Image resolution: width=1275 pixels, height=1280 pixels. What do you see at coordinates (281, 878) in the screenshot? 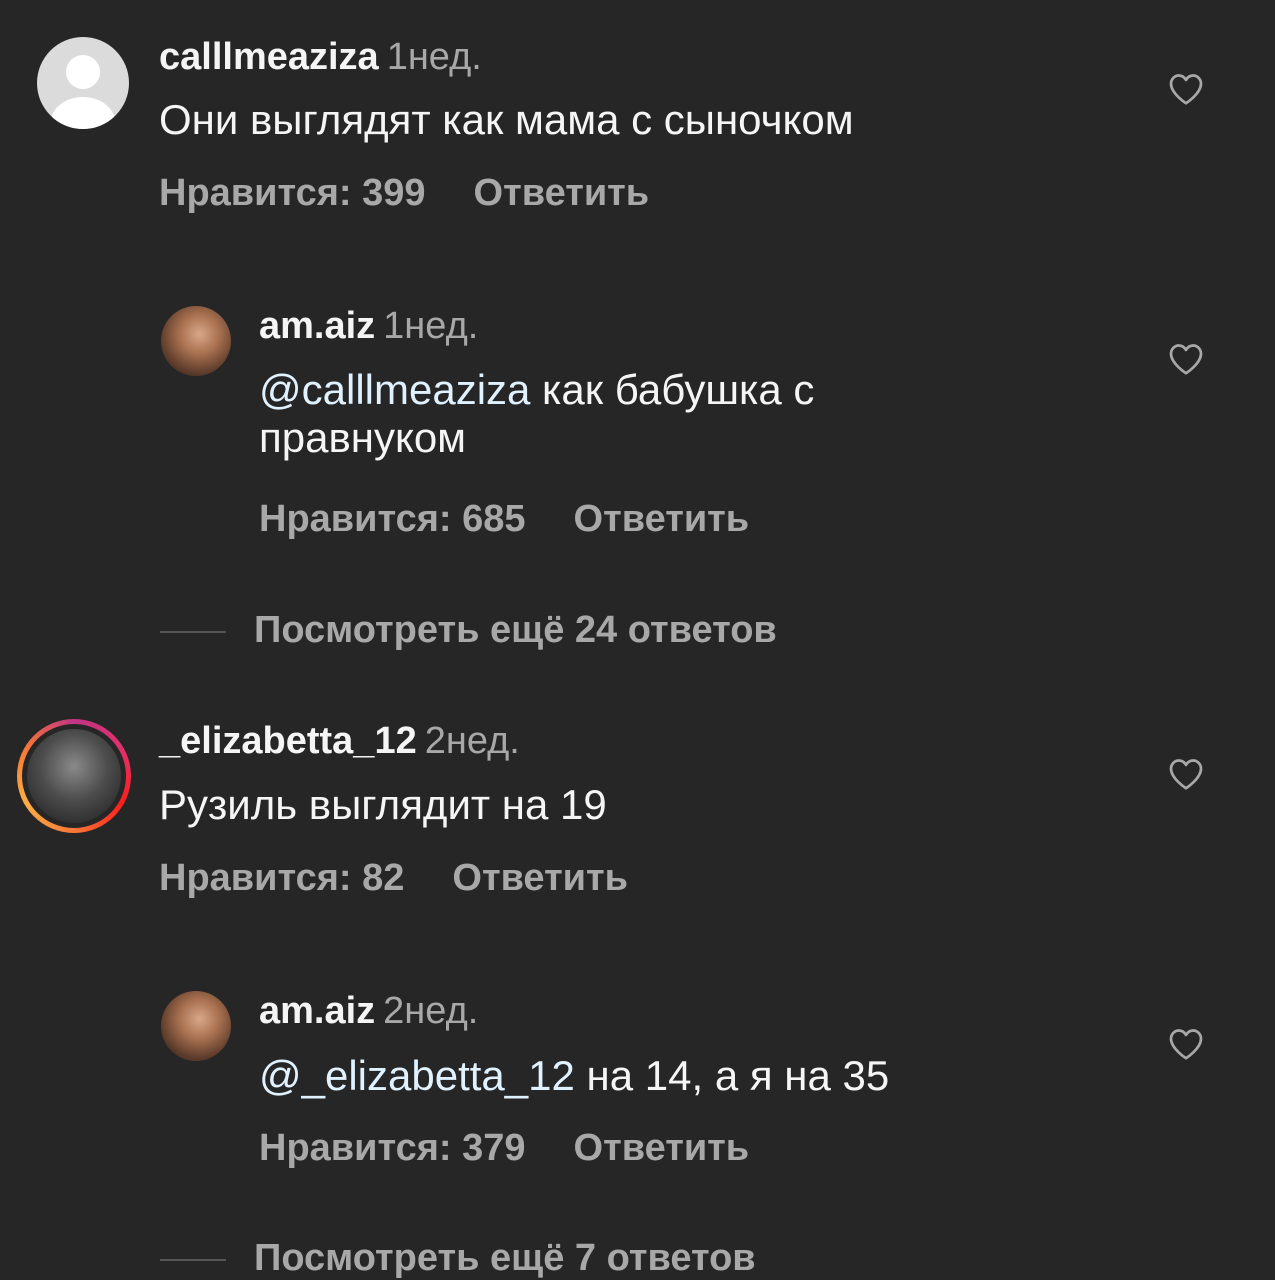
I see `likes-count: Нравится: 82` at bounding box center [281, 878].